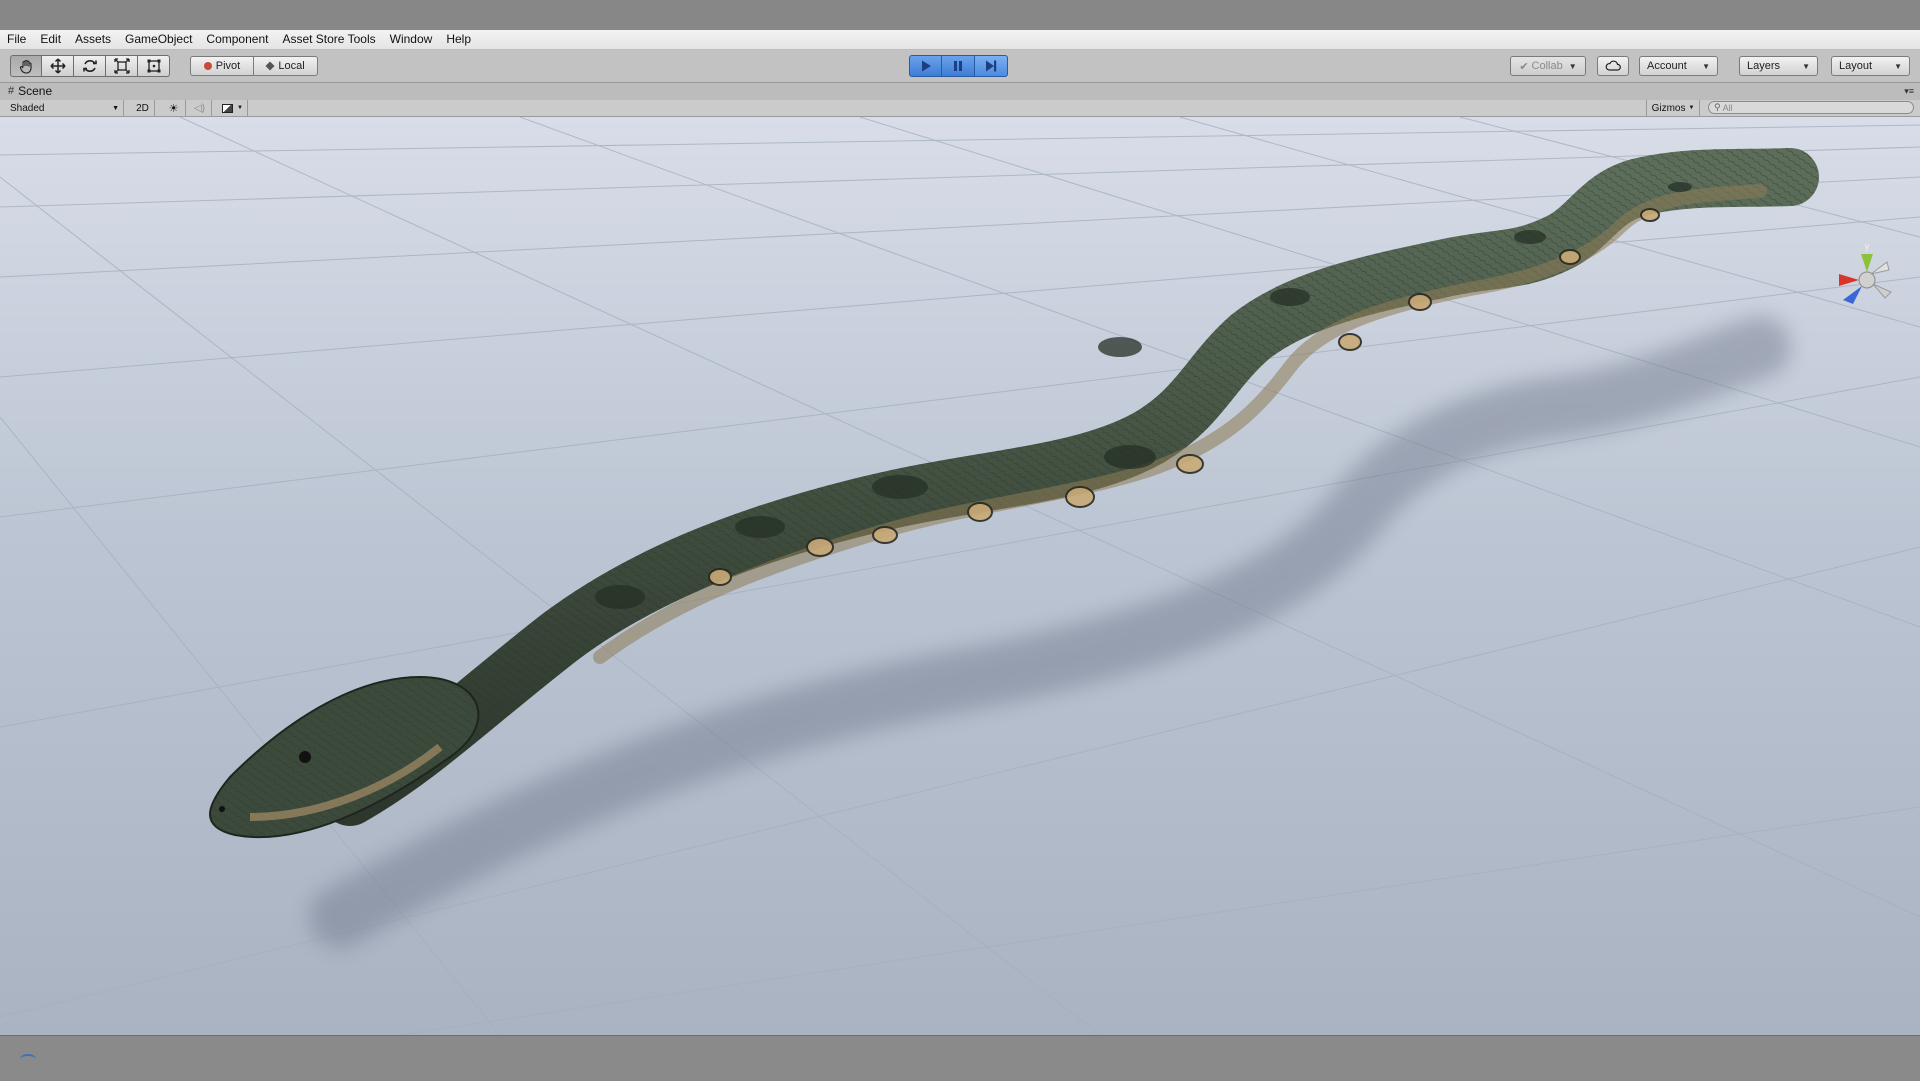 This screenshot has height=1081, width=1920. I want to click on step-button, so click(991, 66).